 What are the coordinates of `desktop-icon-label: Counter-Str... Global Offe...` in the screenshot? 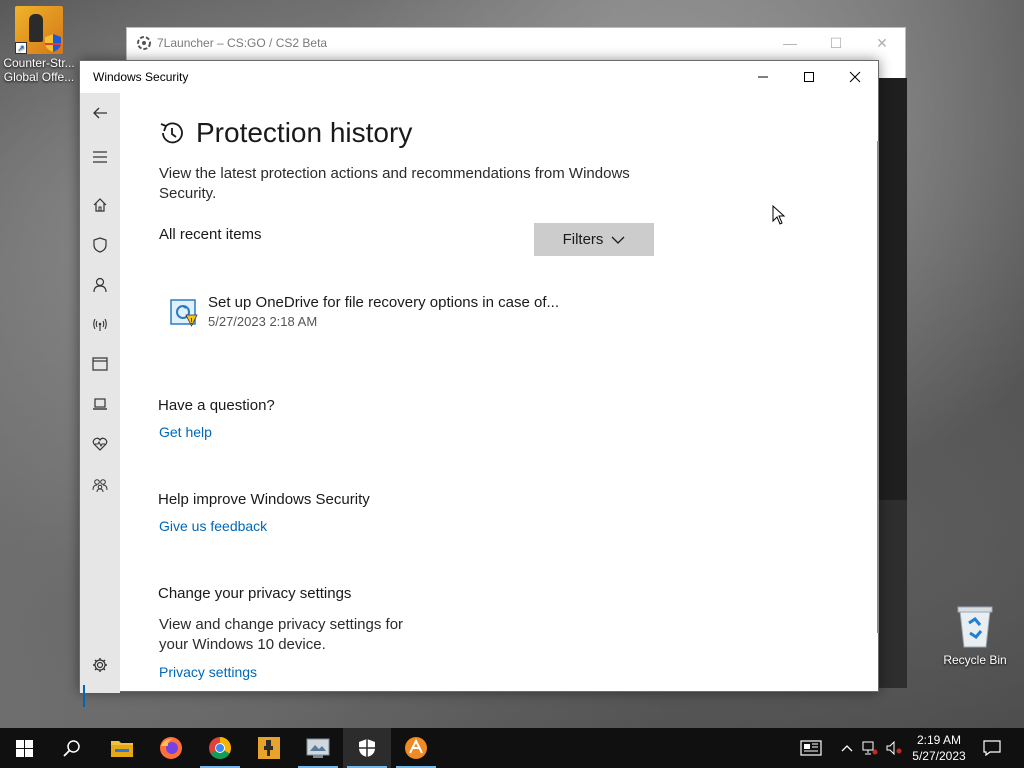 It's located at (39, 70).